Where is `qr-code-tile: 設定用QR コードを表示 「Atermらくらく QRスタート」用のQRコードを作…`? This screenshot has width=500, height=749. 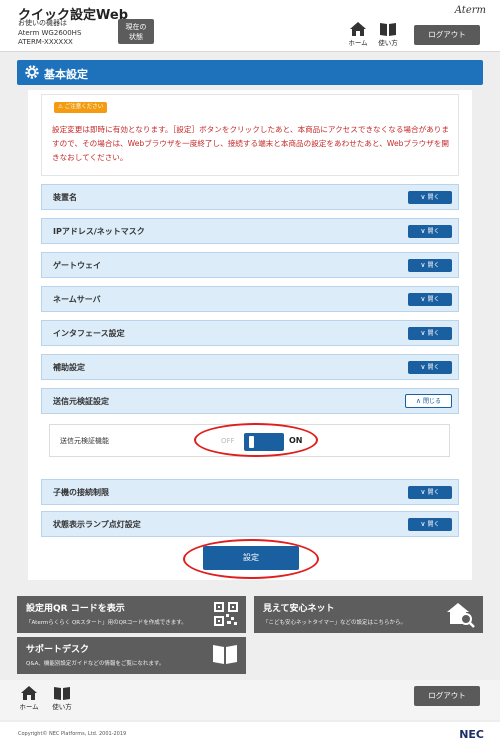
qr-code-tile: 設定用QR コードを表示 「Atermらくらく QRスタート」用のQRコードを作… is located at coordinates (131, 614).